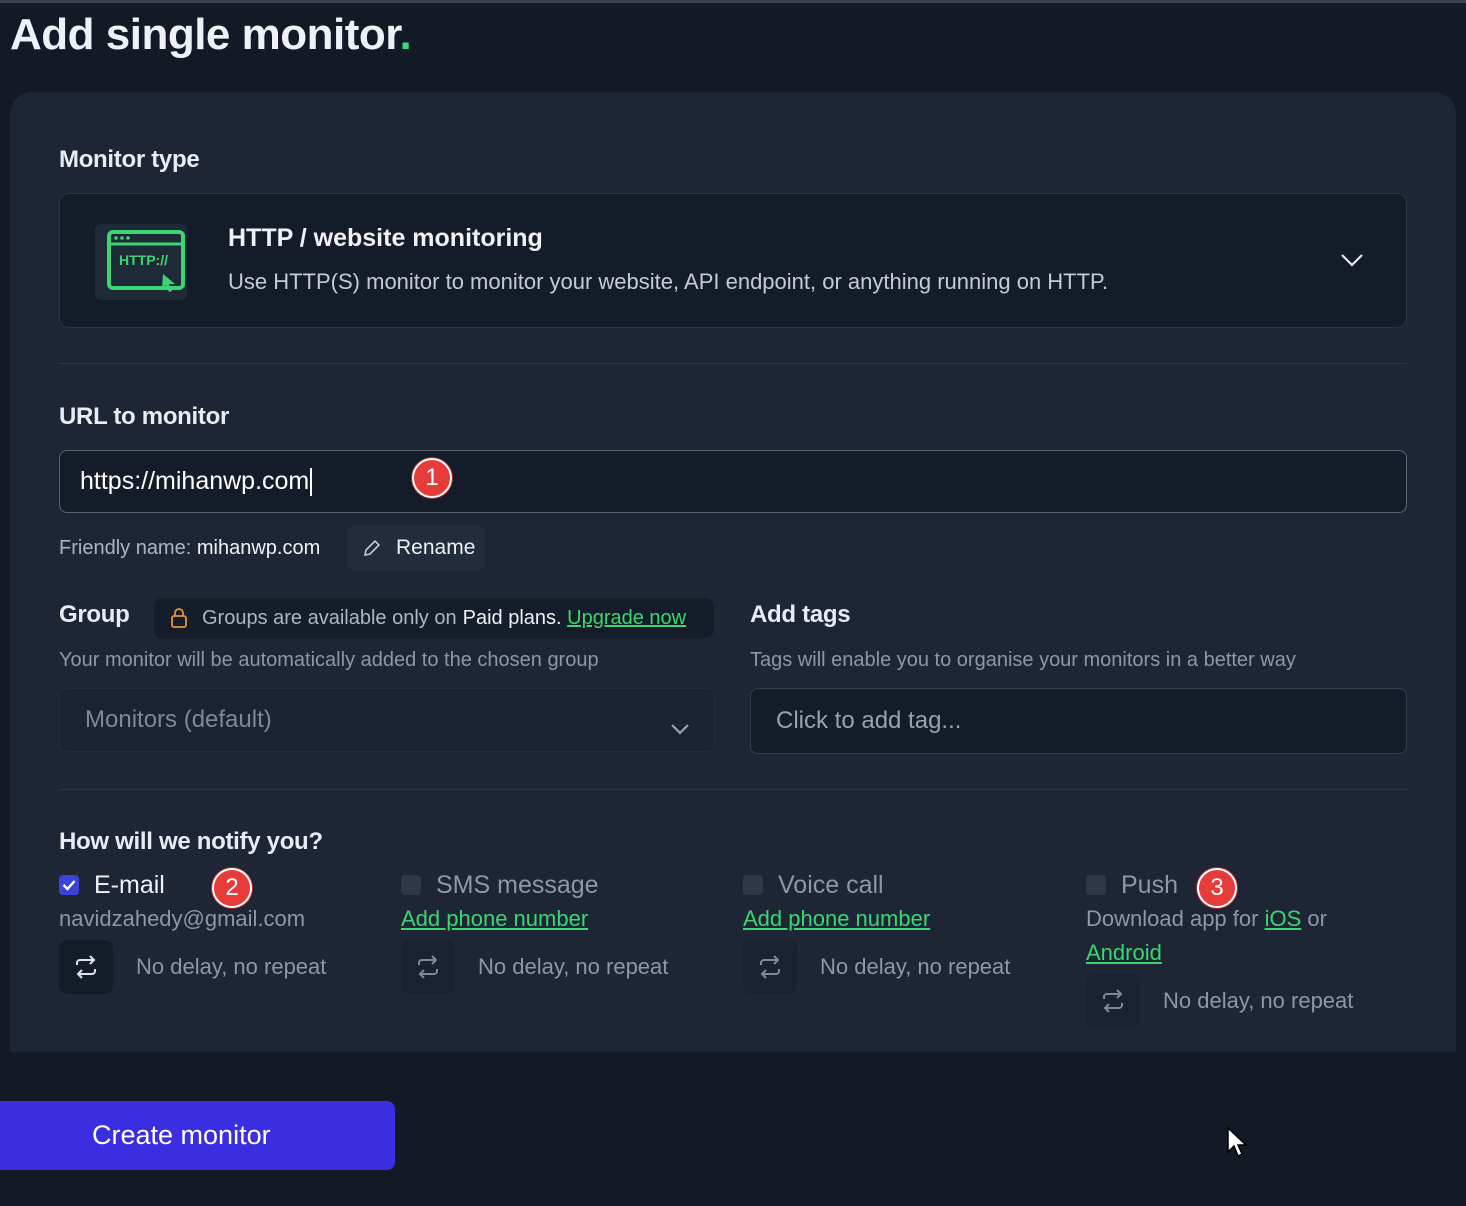 The image size is (1466, 1206). I want to click on push-download-or: or, so click(1317, 918).